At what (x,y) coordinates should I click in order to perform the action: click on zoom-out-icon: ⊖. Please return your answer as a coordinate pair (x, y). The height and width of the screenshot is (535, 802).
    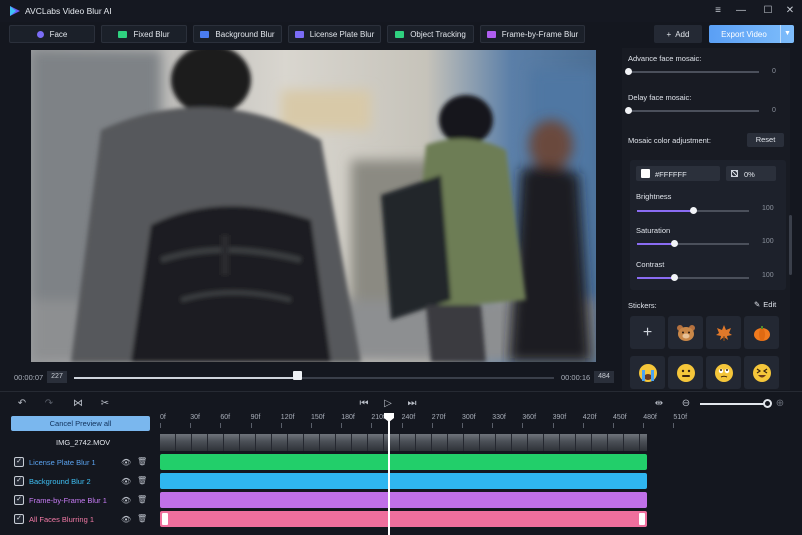
    Looking at the image, I should click on (686, 404).